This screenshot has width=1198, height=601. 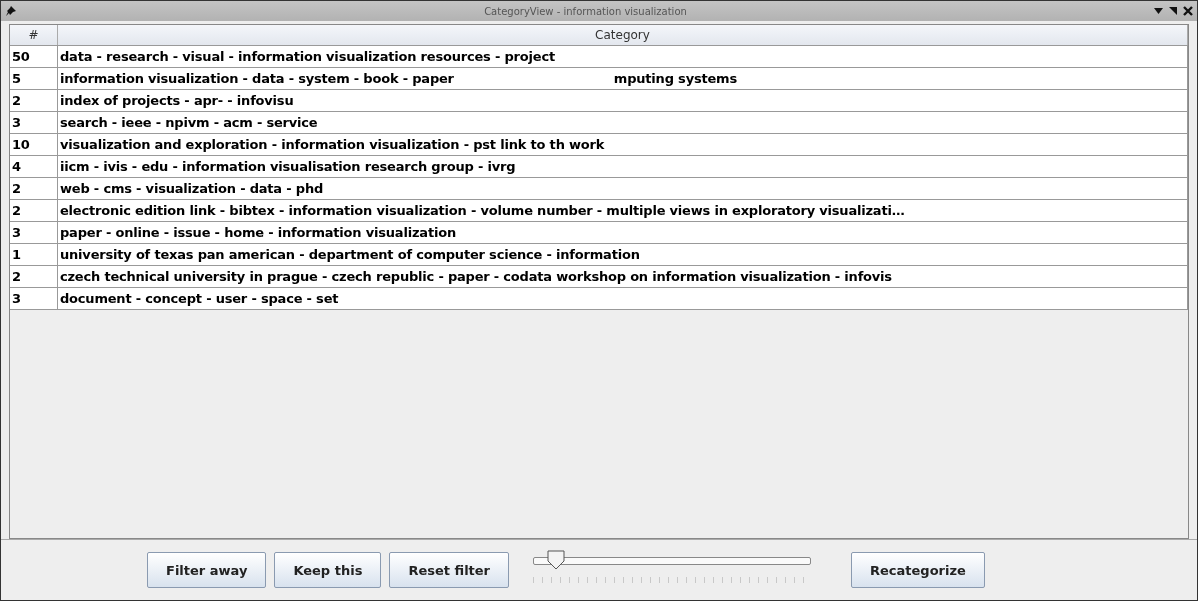 What do you see at coordinates (476, 276) in the screenshot?
I see `category-text: czech technical university in prague - czech republic - paper - codata workshop on information visualization - infovis` at bounding box center [476, 276].